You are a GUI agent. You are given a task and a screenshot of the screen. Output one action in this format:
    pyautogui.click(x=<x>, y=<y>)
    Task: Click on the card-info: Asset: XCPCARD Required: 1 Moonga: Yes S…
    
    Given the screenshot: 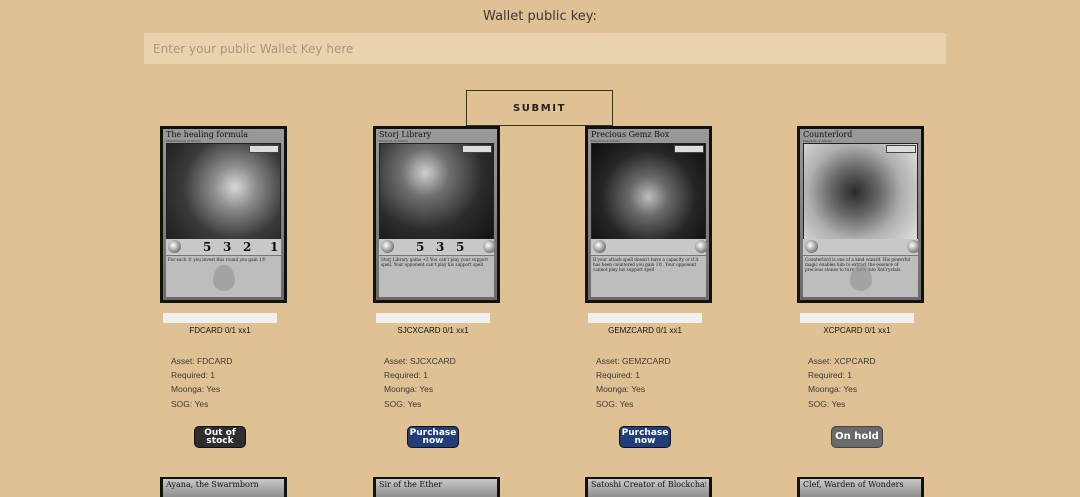 What is the action you would take?
    pyautogui.click(x=842, y=382)
    